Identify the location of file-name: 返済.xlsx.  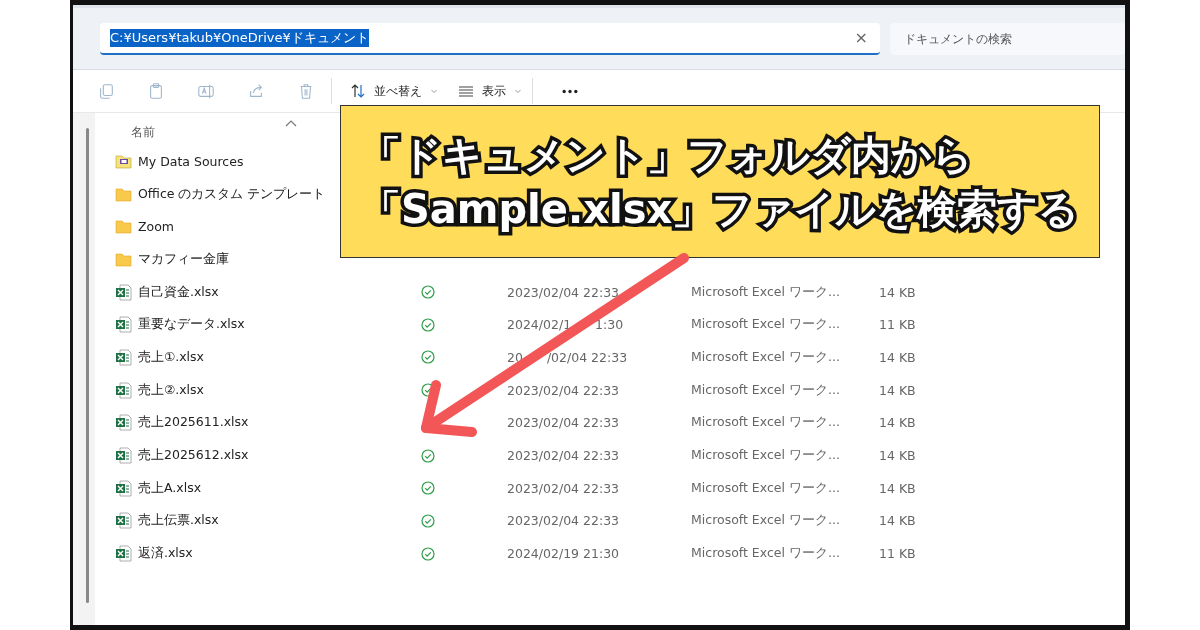
(165, 554).